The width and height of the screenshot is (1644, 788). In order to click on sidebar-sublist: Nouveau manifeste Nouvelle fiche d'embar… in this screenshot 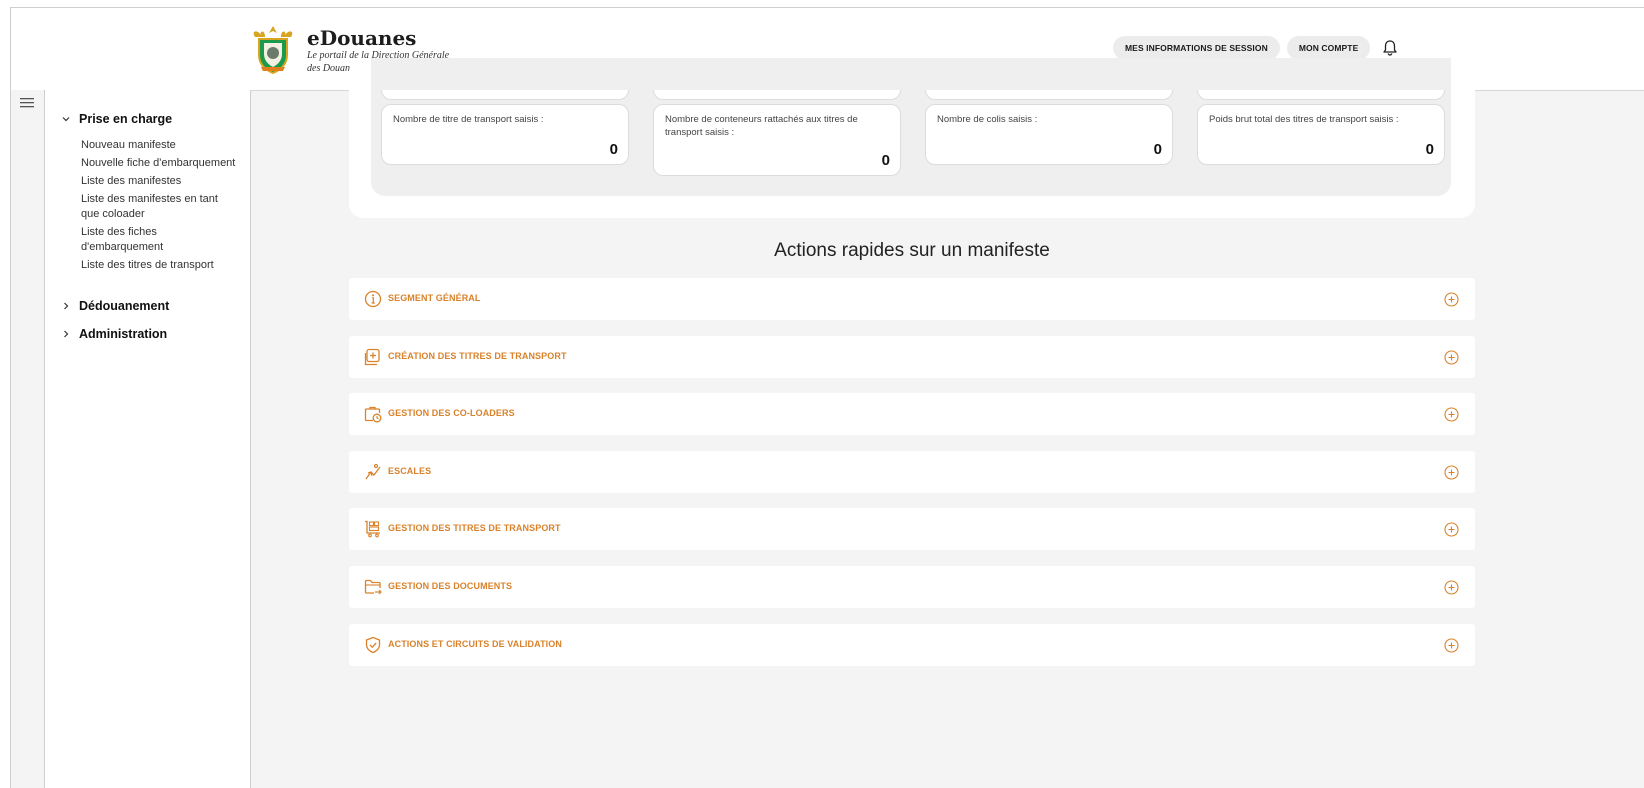, I will do `click(160, 207)`.